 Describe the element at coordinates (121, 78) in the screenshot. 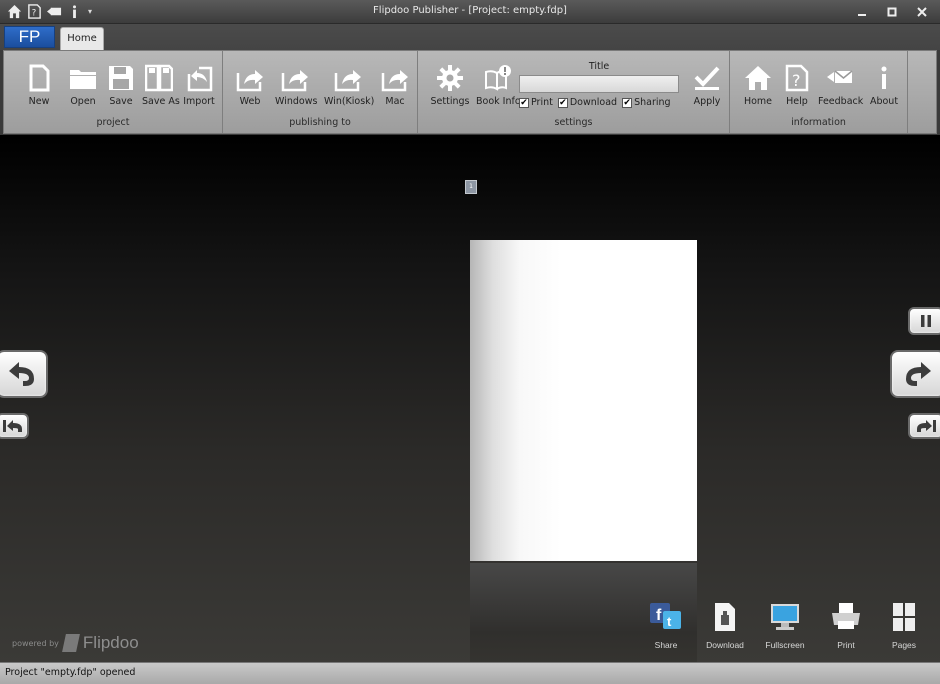

I see `save-icon` at that location.